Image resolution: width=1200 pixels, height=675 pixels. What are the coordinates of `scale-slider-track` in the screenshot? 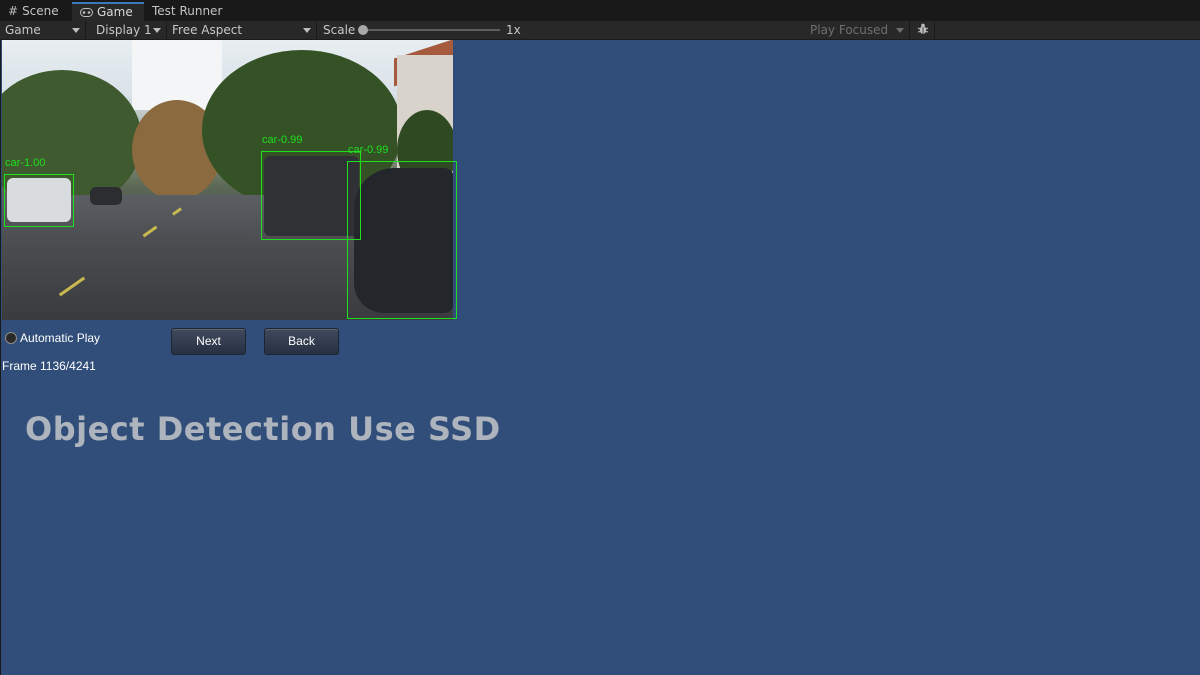 It's located at (431, 30).